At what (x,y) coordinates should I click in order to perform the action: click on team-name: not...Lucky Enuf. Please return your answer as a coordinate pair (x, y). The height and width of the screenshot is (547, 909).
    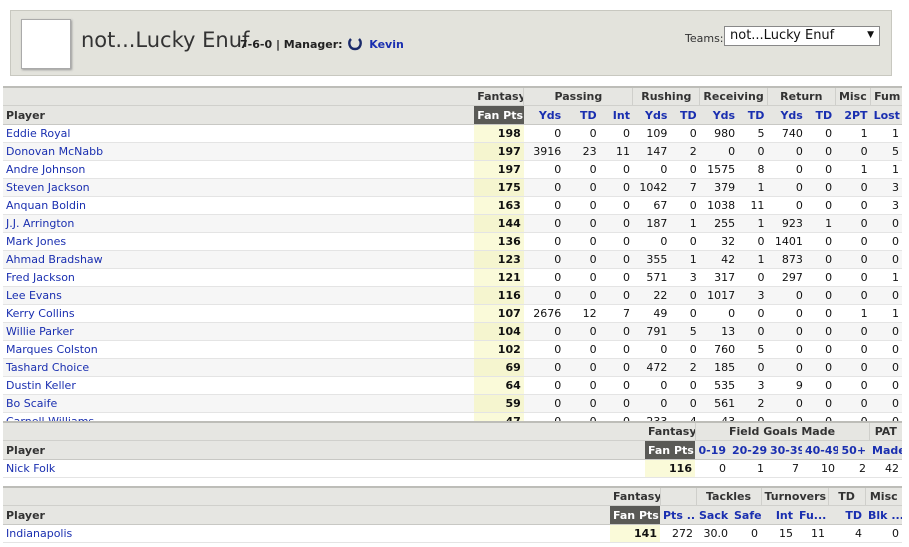
    Looking at the image, I should click on (165, 40).